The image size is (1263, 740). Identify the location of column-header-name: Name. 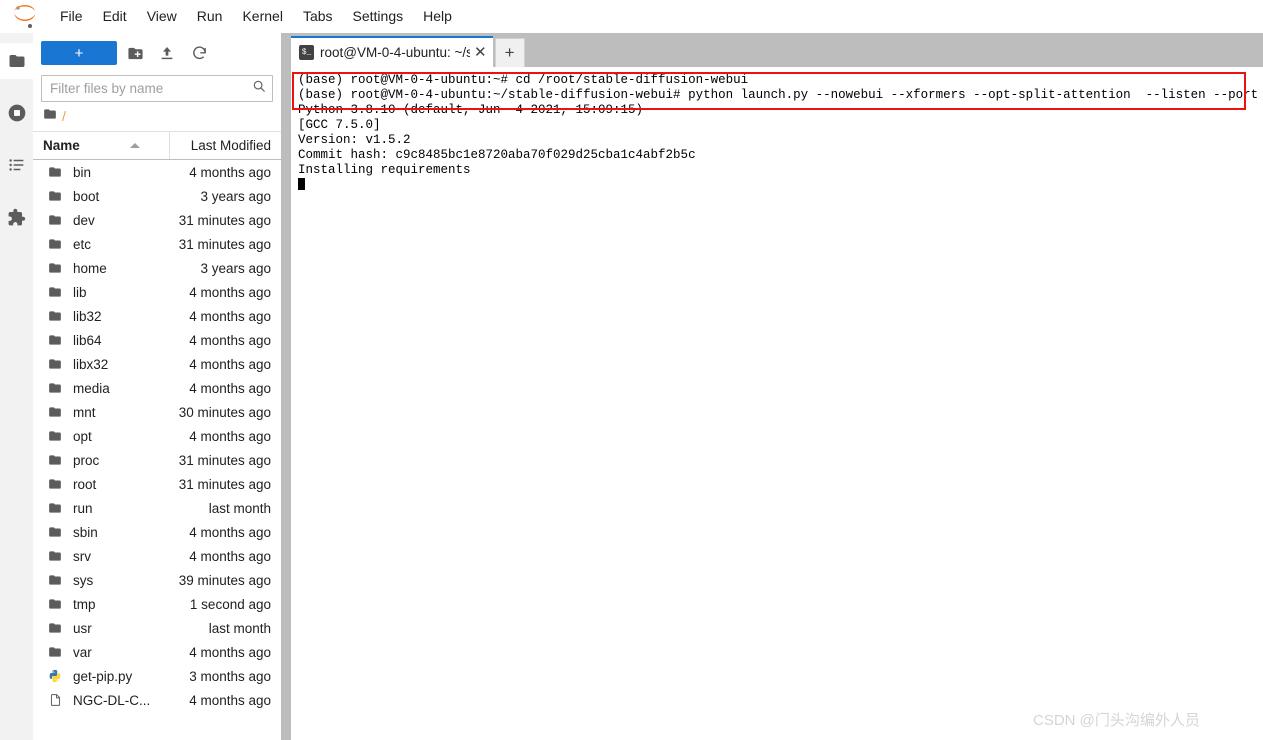
(101, 145).